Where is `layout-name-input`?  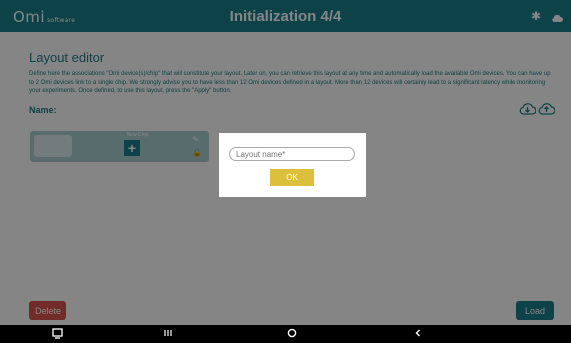
layout-name-input is located at coordinates (292, 154).